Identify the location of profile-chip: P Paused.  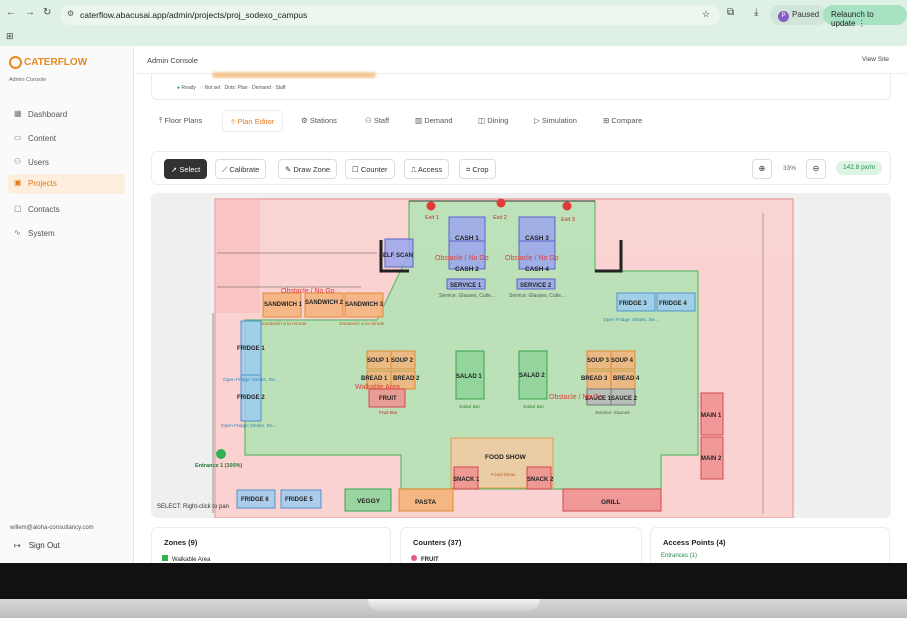
(799, 15).